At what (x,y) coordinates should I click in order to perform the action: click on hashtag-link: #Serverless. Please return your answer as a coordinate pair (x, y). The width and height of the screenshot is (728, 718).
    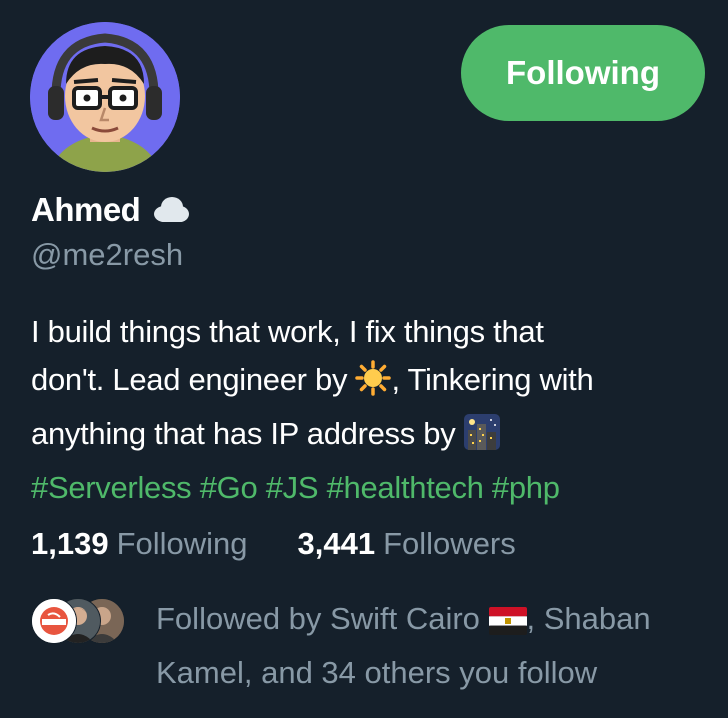
    Looking at the image, I should click on (111, 487).